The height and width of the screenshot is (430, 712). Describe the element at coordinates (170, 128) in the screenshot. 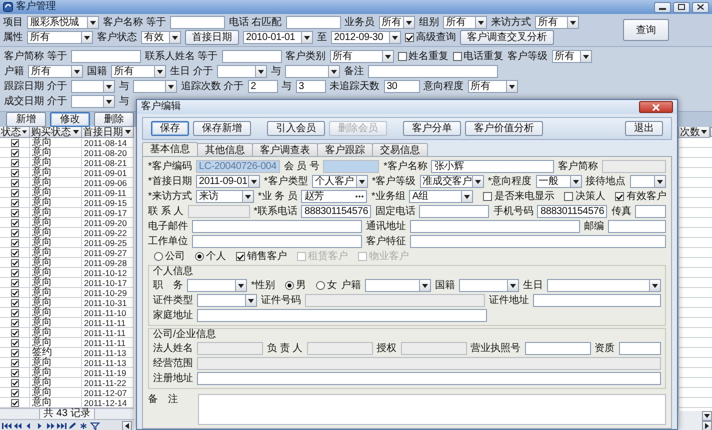

I see `save-button: 保存` at that location.